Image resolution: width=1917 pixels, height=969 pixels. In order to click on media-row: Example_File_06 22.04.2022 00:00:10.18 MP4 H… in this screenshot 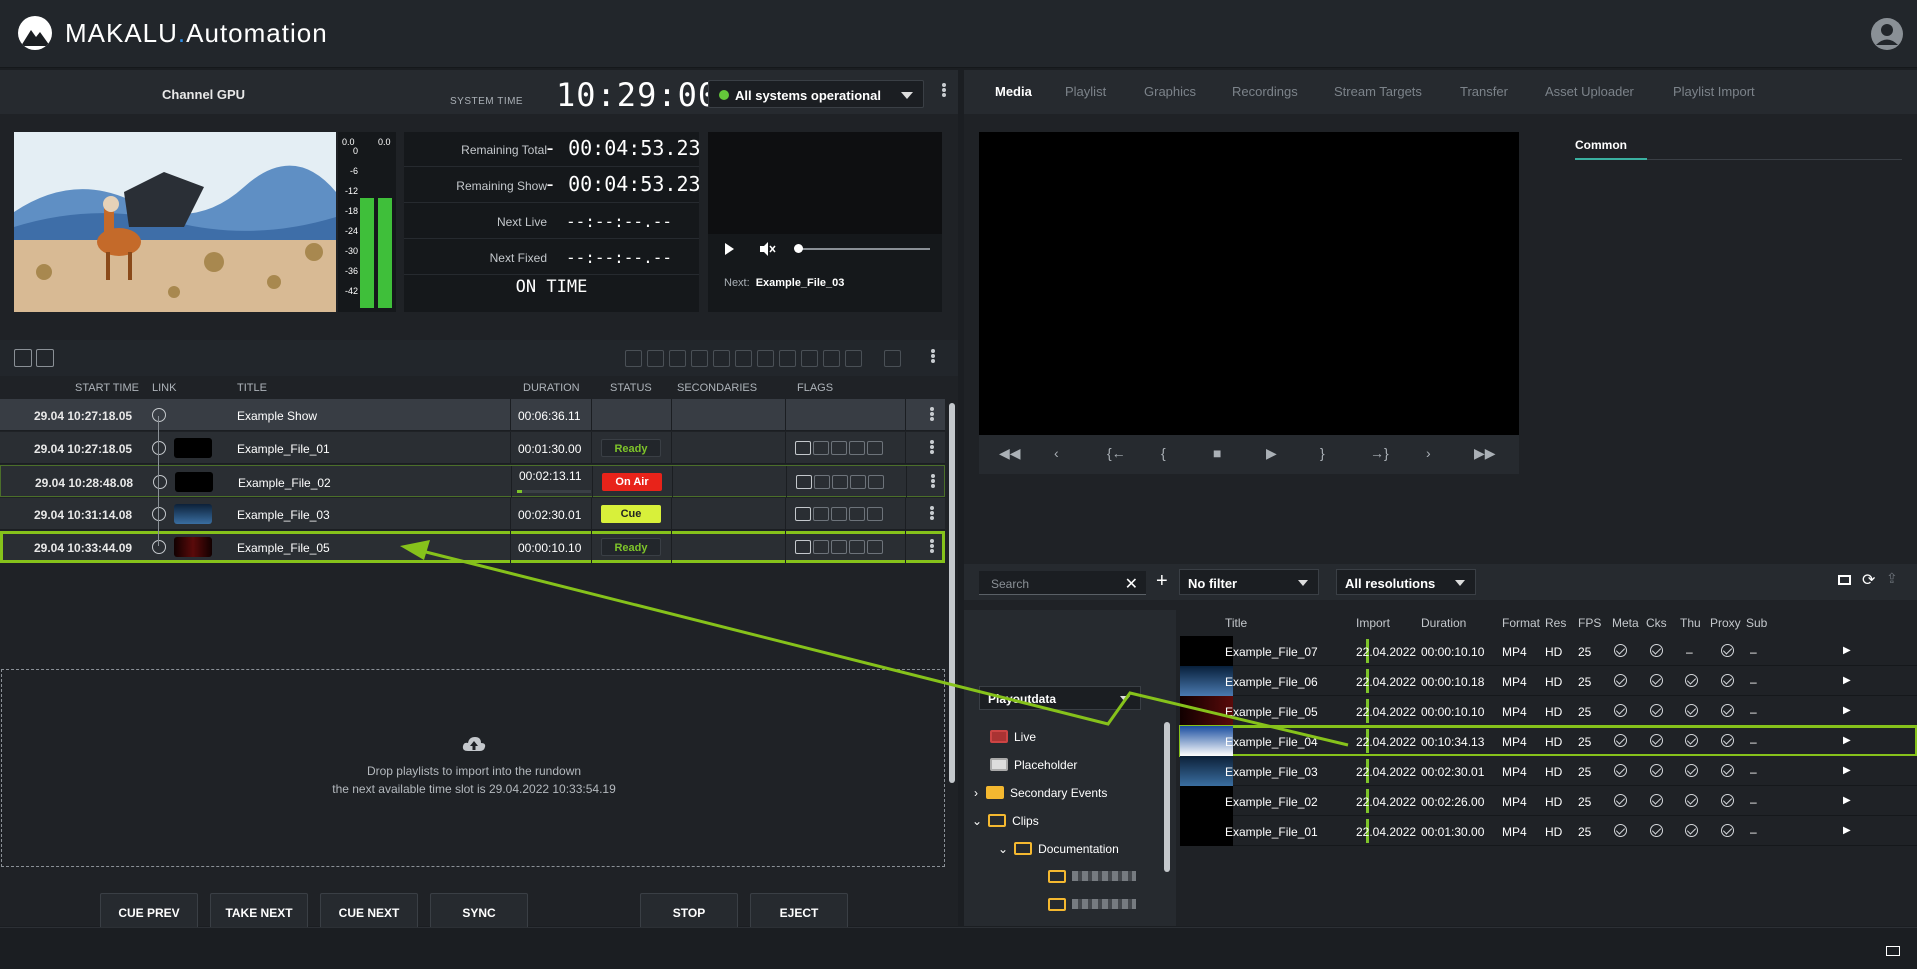, I will do `click(1548, 681)`.